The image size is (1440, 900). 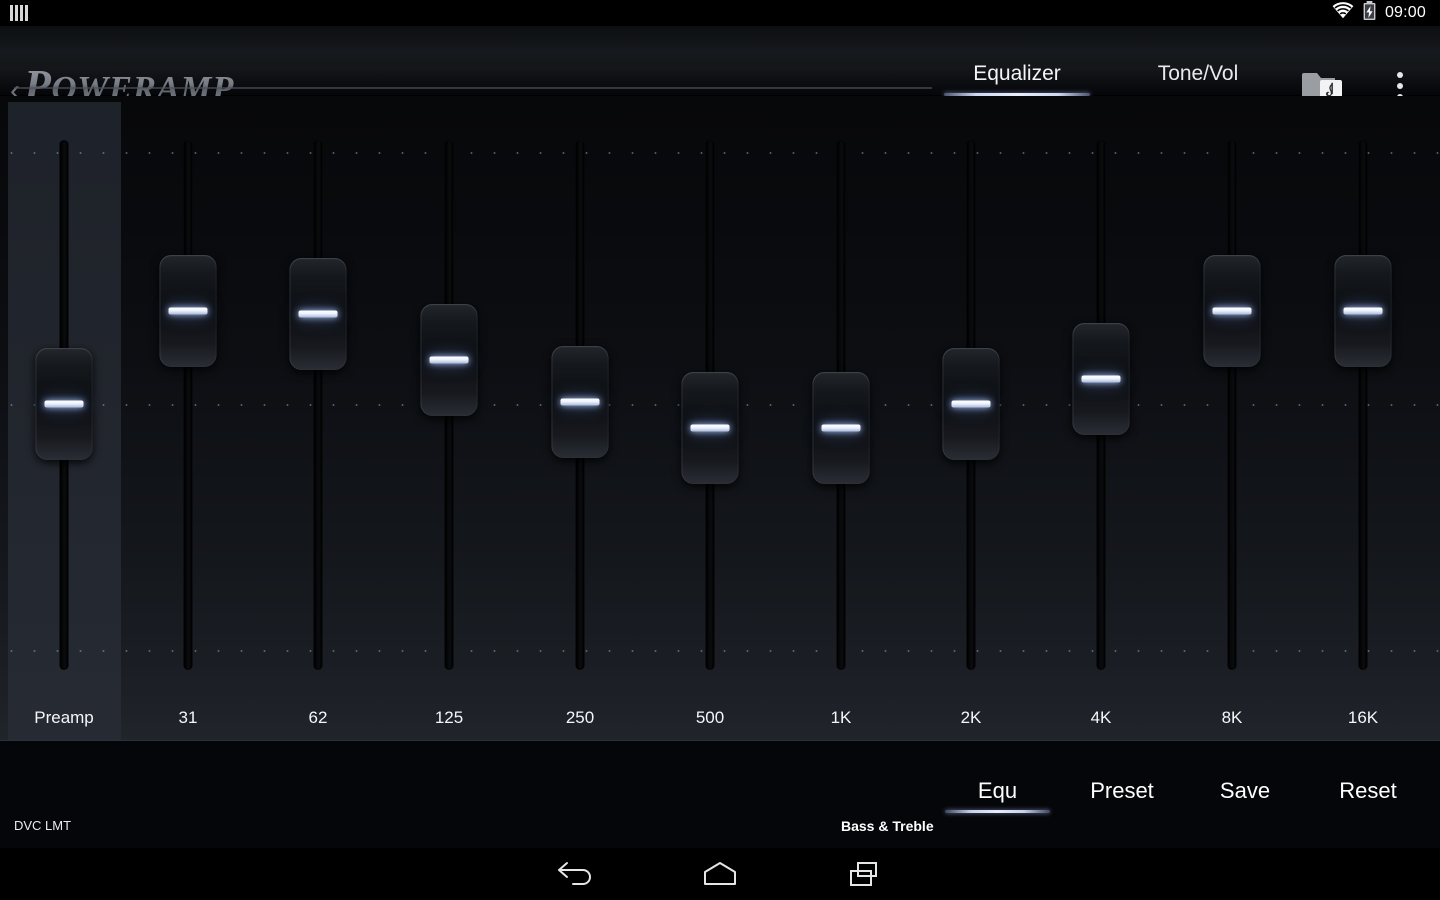 I want to click on eq-band-31: 31, so click(x=188, y=418).